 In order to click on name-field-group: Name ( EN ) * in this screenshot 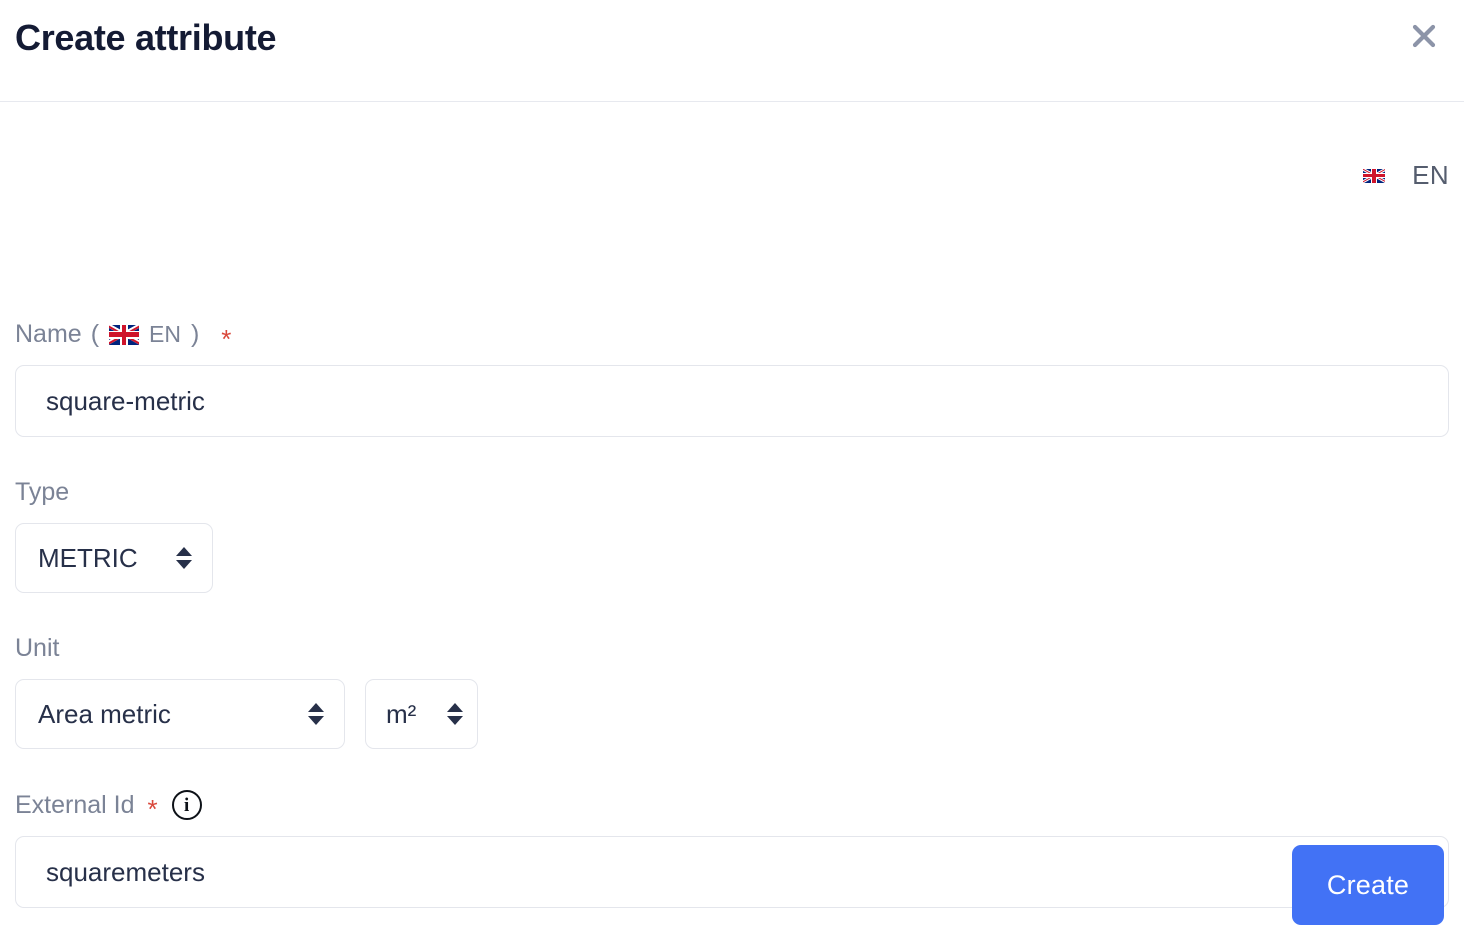, I will do `click(732, 378)`.